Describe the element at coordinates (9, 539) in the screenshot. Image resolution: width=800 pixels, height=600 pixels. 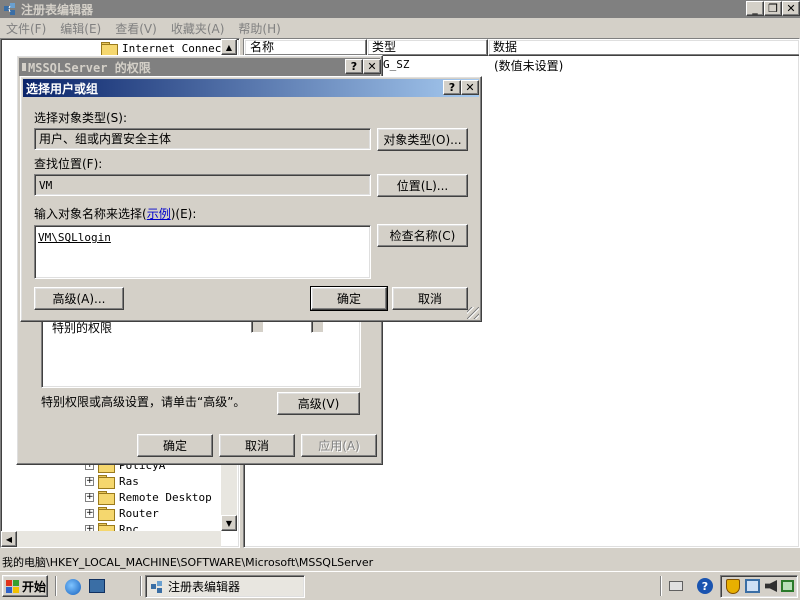
I see `scroll-left-icon: ◀` at that location.